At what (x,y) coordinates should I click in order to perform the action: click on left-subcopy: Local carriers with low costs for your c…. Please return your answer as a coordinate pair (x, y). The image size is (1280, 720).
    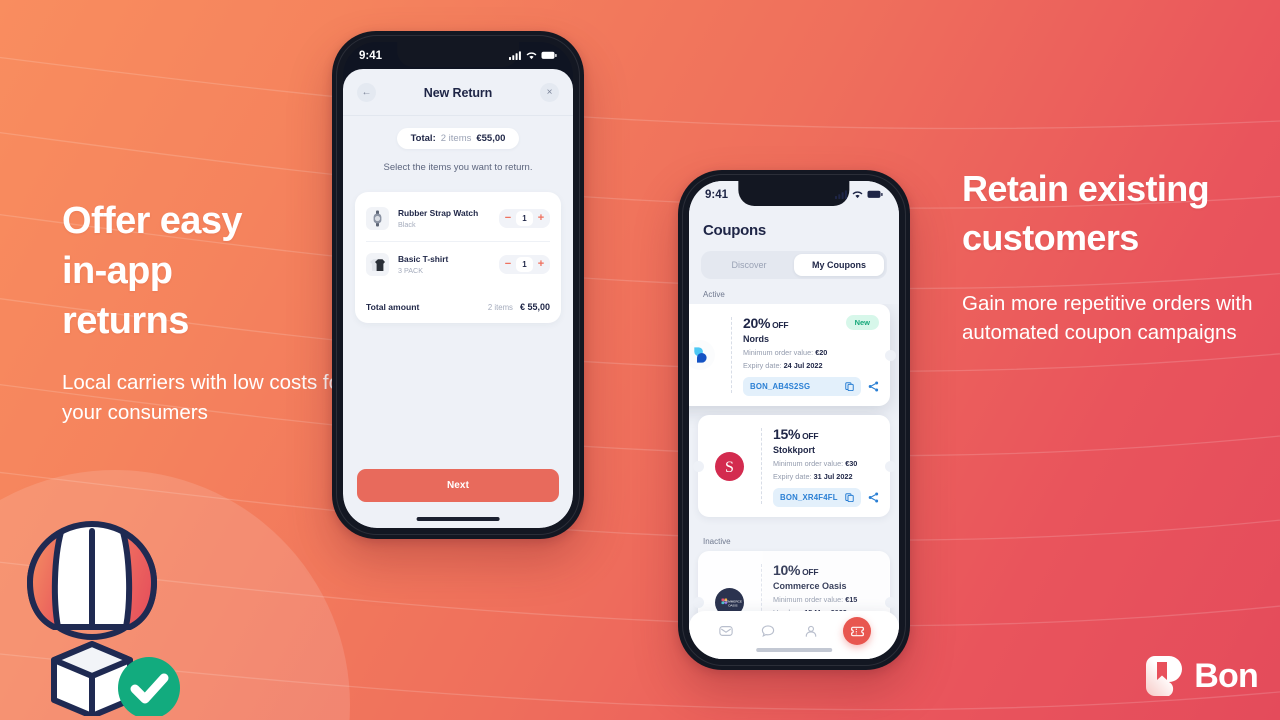
    Looking at the image, I should click on (204, 398).